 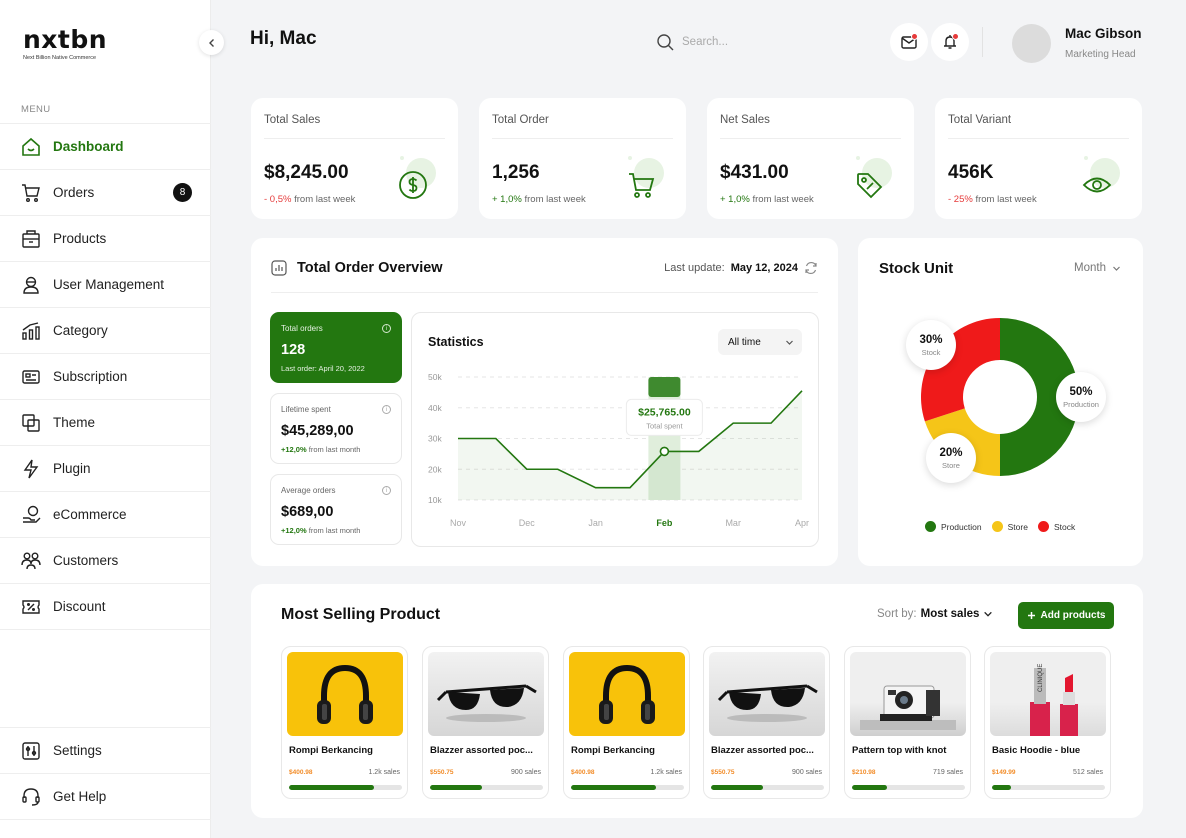 I want to click on stat-change: - 25% from last week, so click(x=992, y=199).